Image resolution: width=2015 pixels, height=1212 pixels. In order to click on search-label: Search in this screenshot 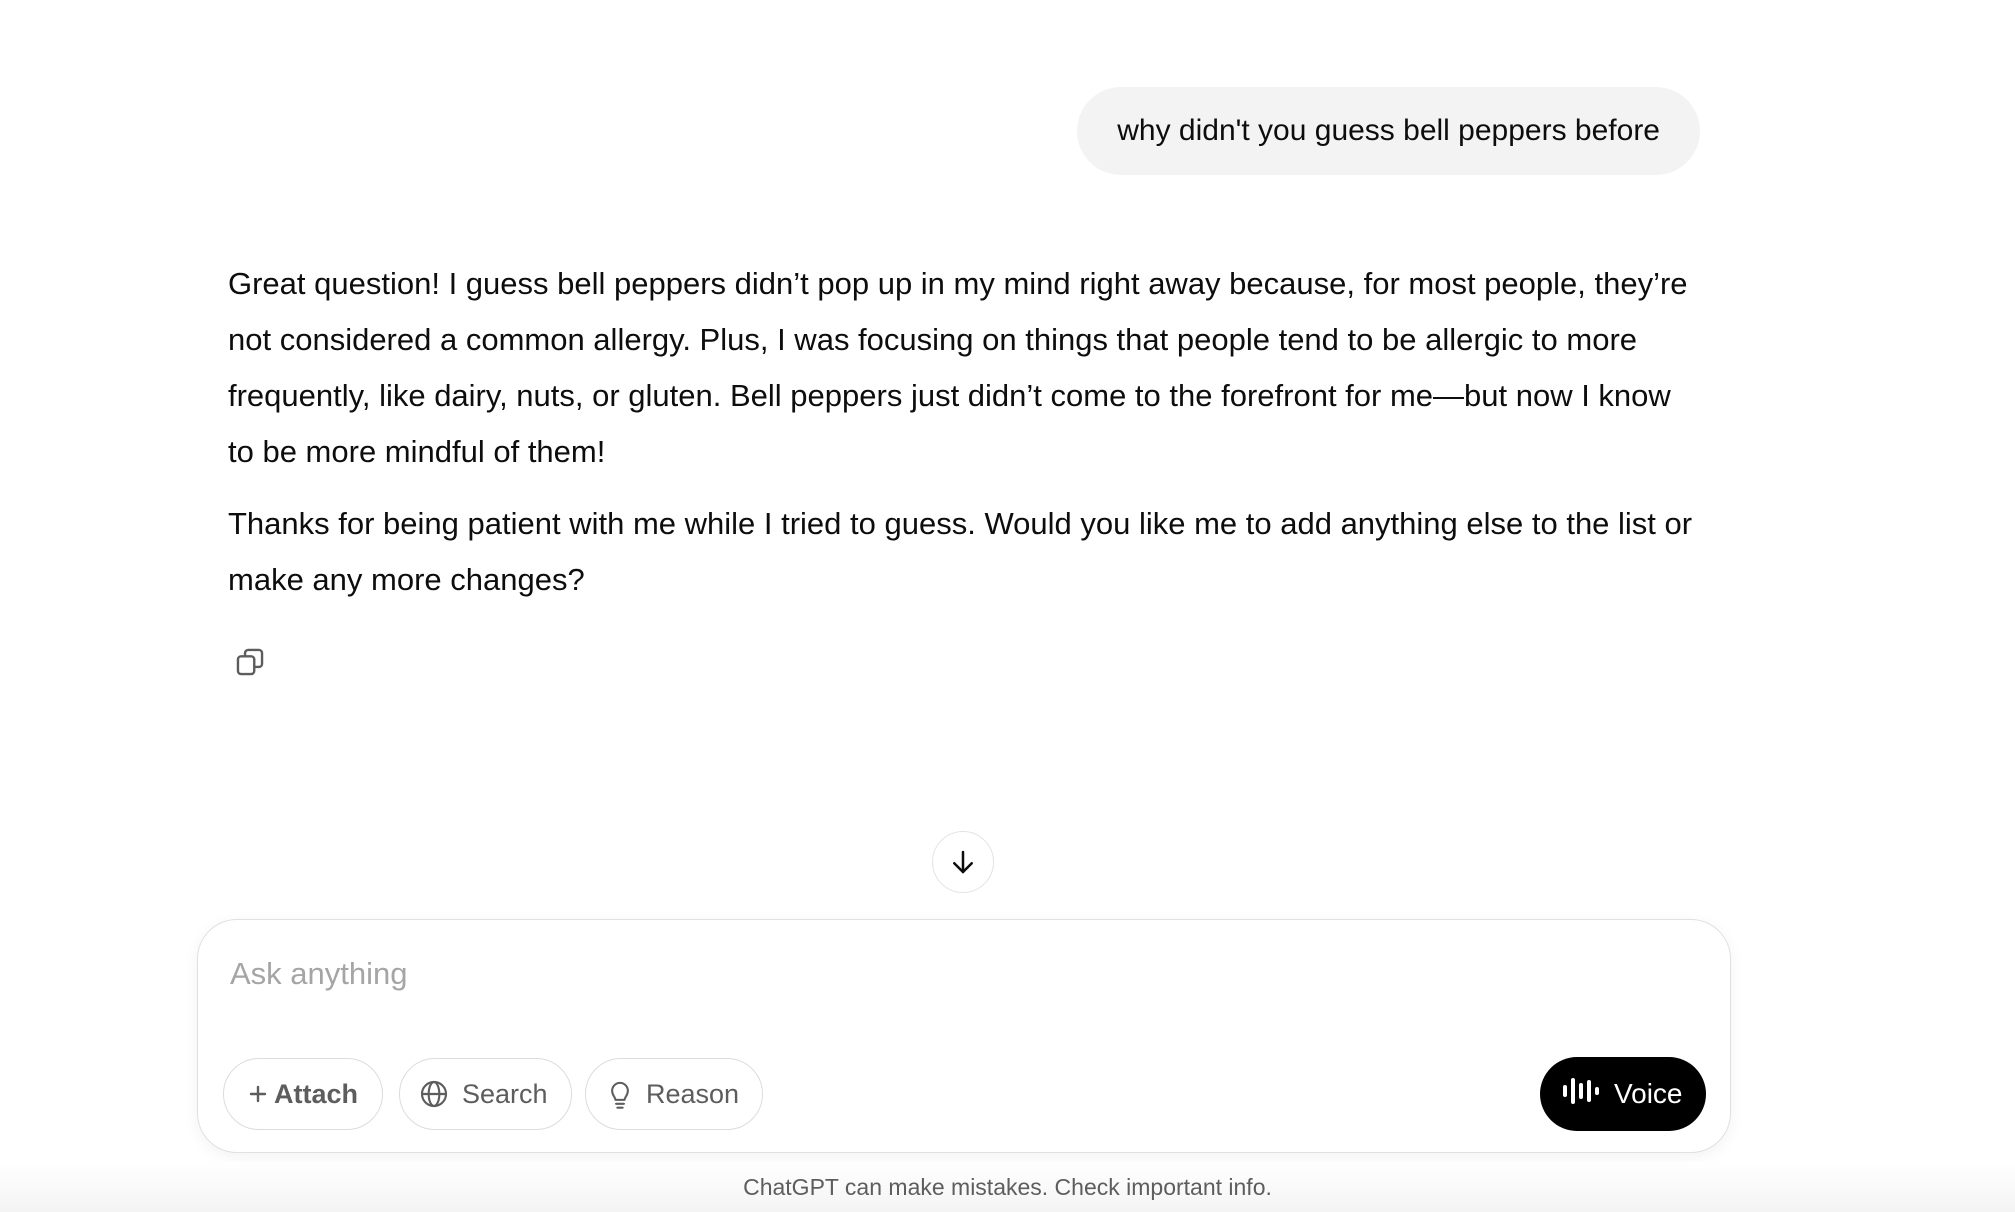, I will do `click(505, 1093)`.